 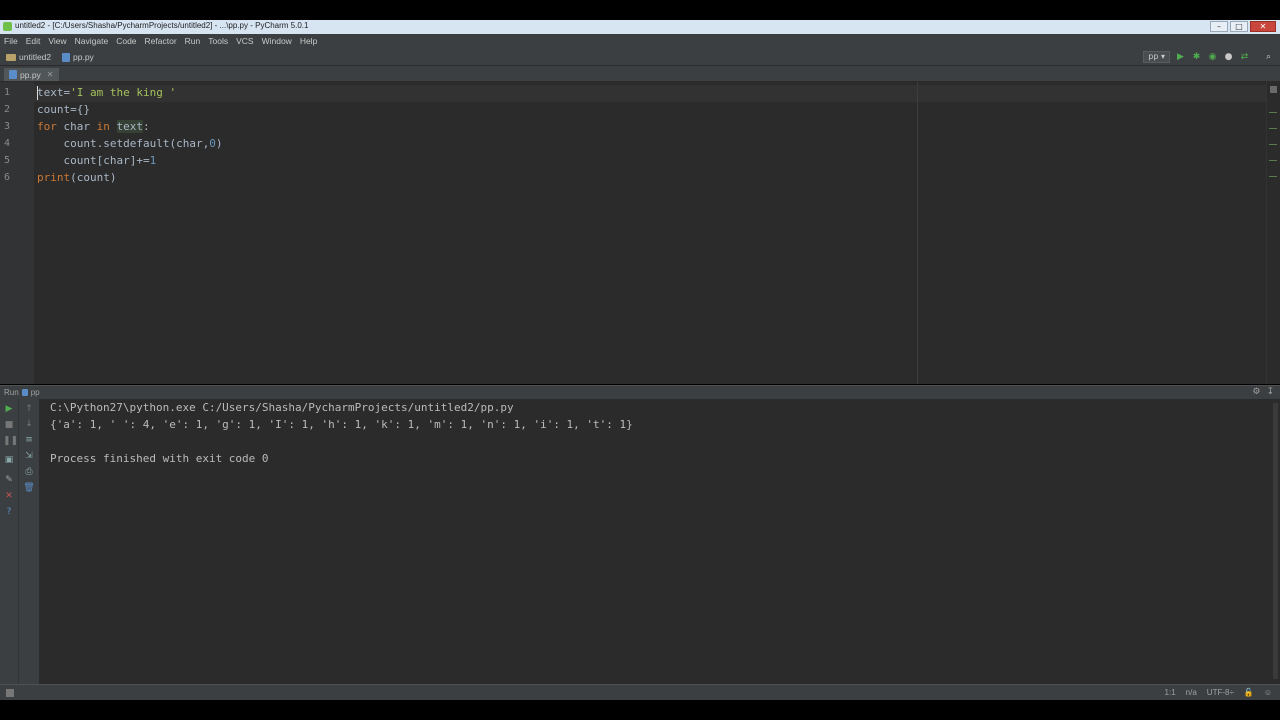 What do you see at coordinates (9, 512) in the screenshot?
I see `help-icon: ?` at bounding box center [9, 512].